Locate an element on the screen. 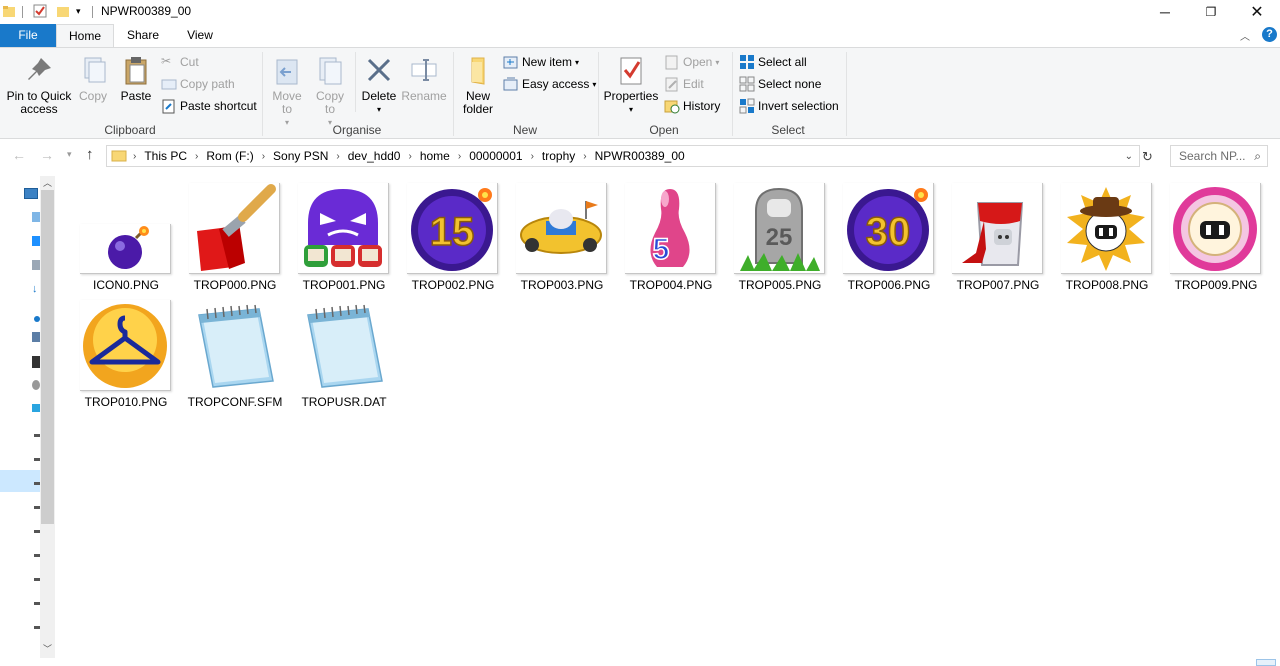  file-item: 15 TROP002.PNG is located at coordinates (453, 238).